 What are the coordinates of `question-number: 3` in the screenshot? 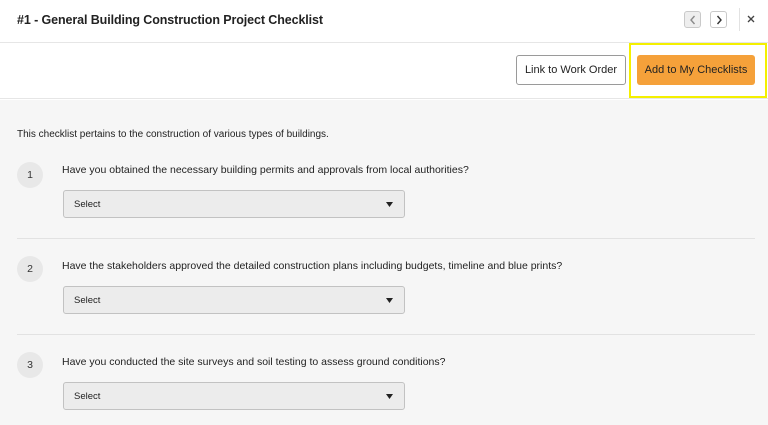 It's located at (30, 365).